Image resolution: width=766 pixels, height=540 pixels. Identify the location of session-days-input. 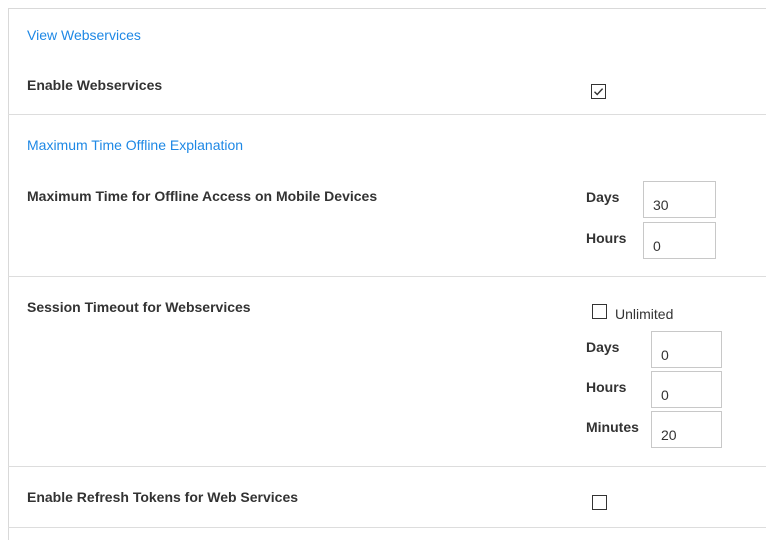
(686, 349).